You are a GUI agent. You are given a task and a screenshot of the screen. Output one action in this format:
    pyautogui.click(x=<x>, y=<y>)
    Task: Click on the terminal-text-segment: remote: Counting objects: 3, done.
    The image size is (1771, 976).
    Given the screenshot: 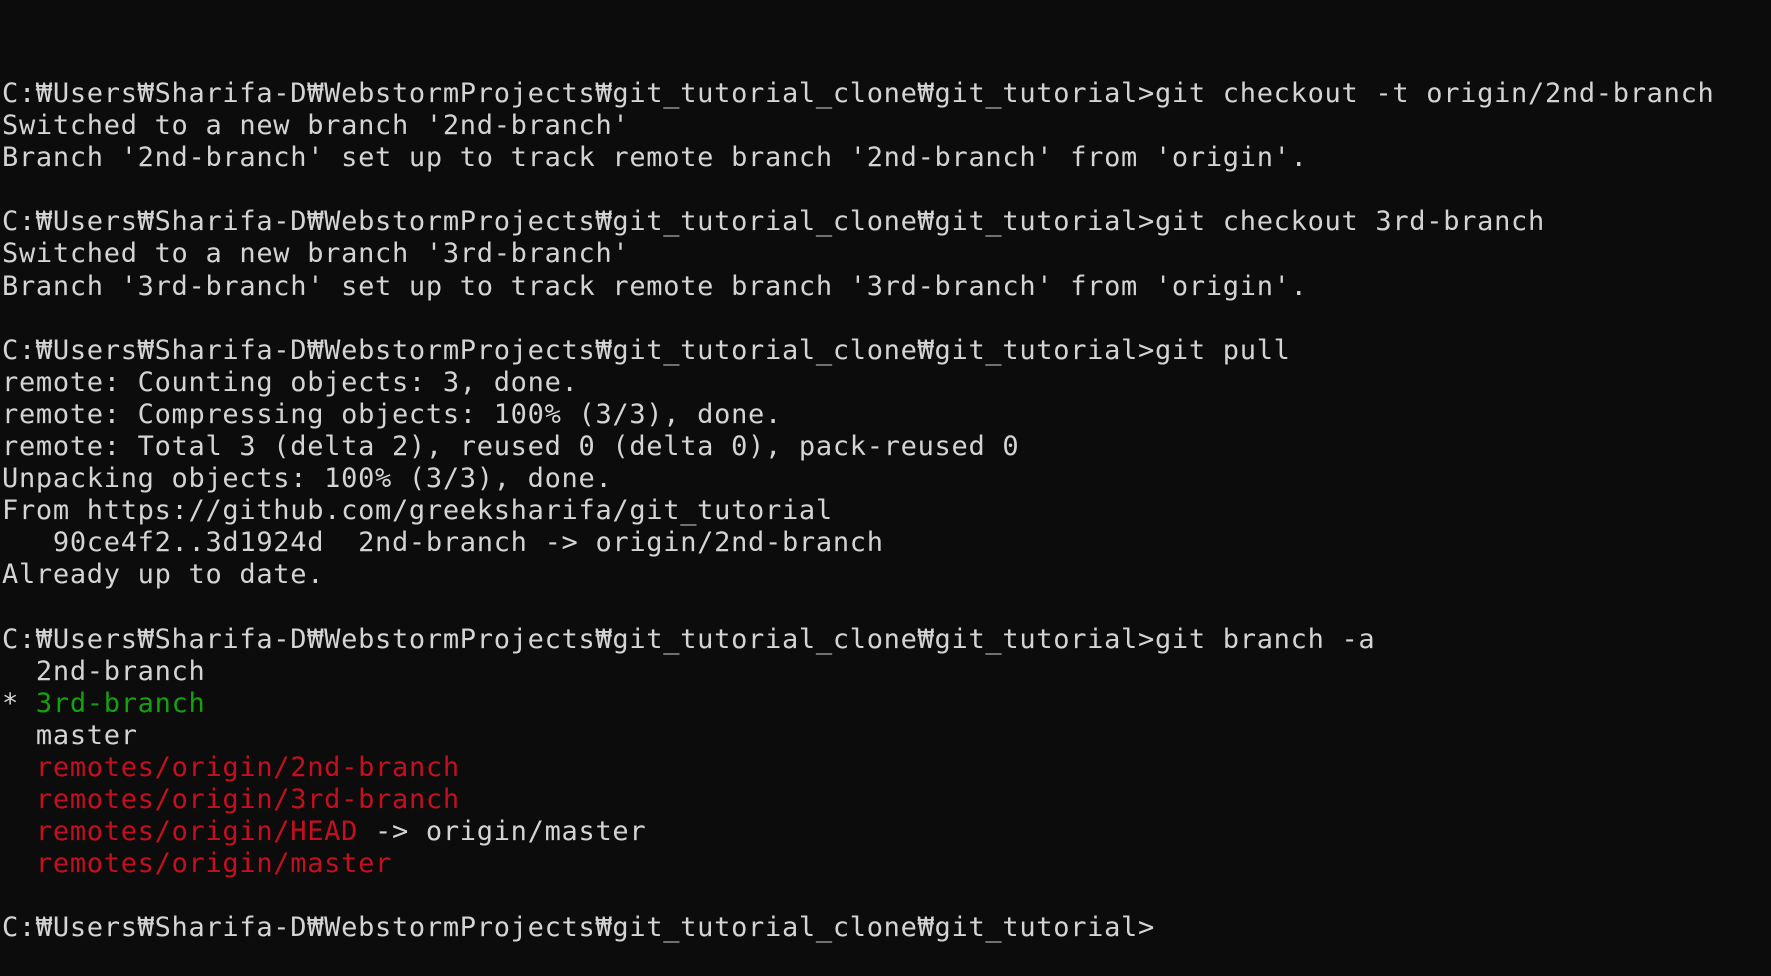 What is the action you would take?
    pyautogui.click(x=290, y=382)
    